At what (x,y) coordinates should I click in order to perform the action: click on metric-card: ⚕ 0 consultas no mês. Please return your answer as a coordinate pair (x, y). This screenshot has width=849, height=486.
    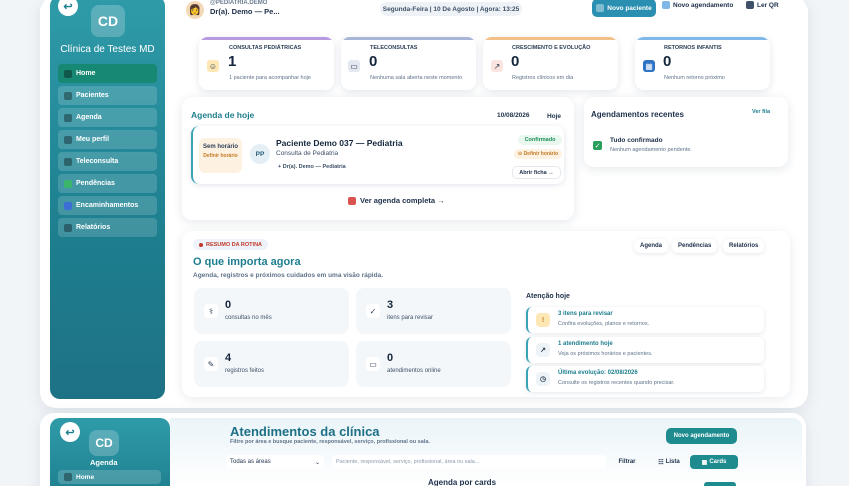
    Looking at the image, I should click on (271, 311).